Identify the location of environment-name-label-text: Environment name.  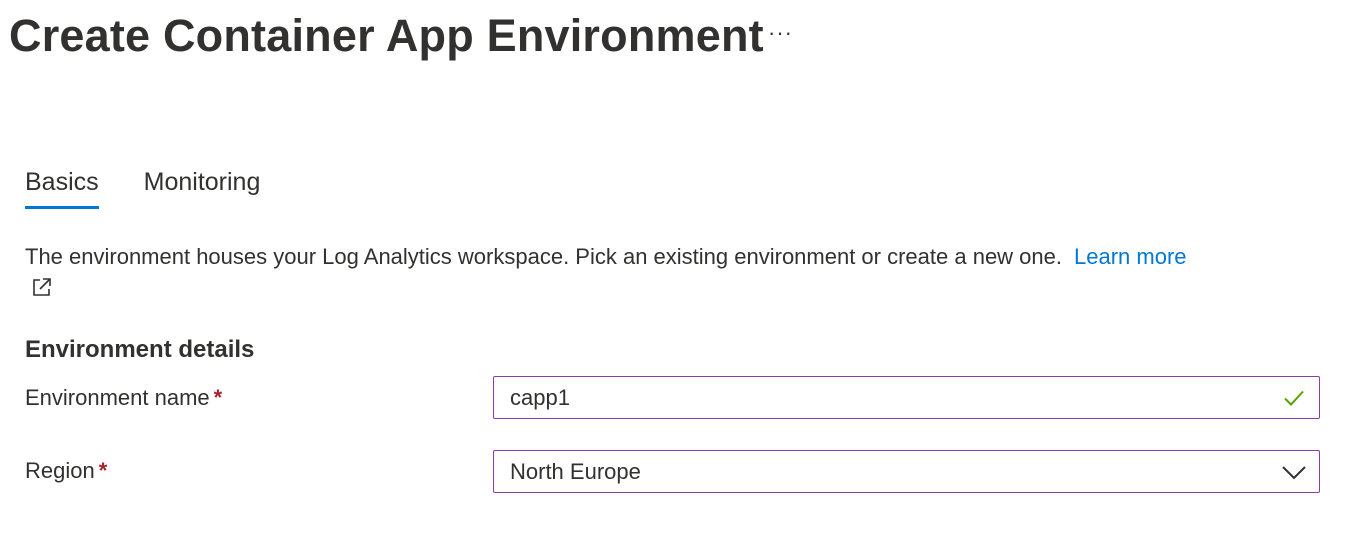
(117, 397).